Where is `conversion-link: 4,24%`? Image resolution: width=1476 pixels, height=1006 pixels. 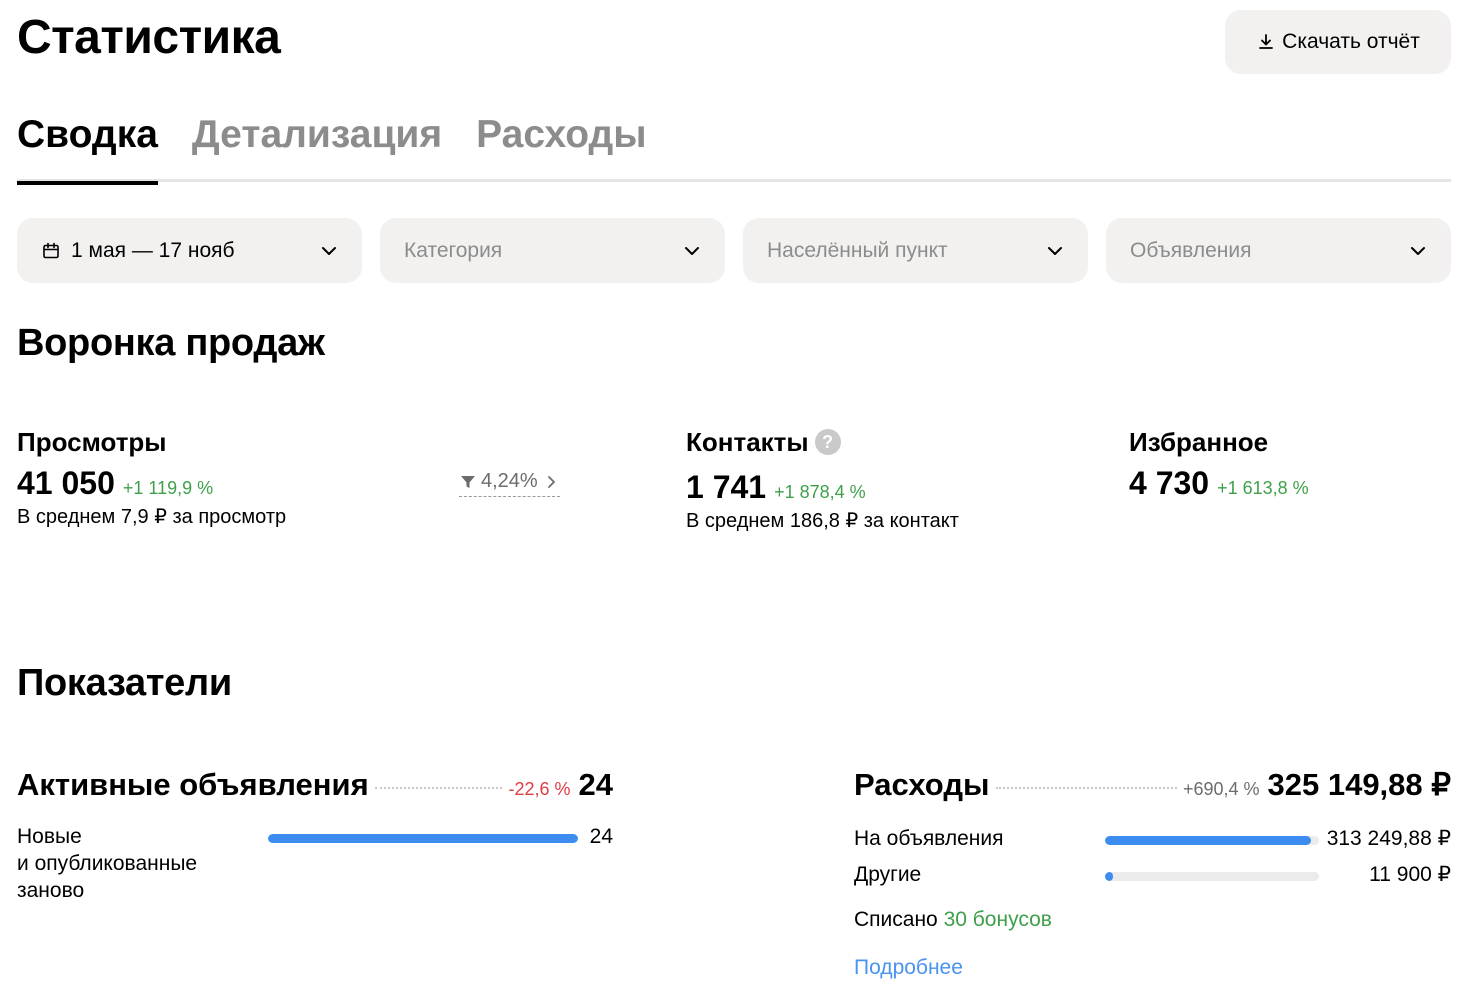 conversion-link: 4,24% is located at coordinates (509, 483).